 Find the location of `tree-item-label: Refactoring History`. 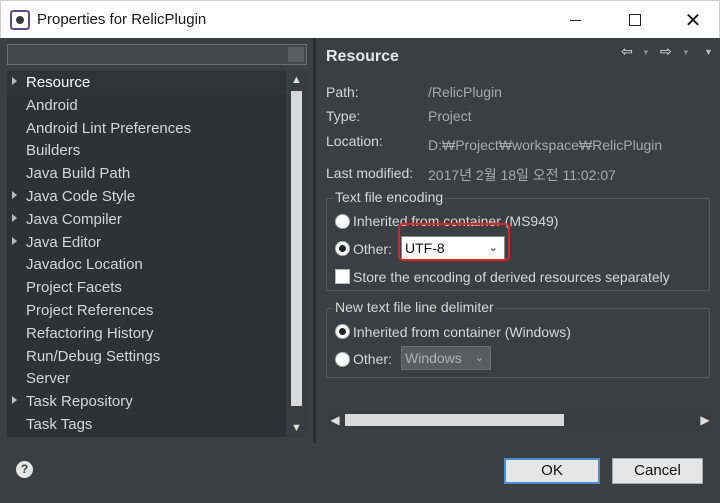

tree-item-label: Refactoring History is located at coordinates (90, 333).